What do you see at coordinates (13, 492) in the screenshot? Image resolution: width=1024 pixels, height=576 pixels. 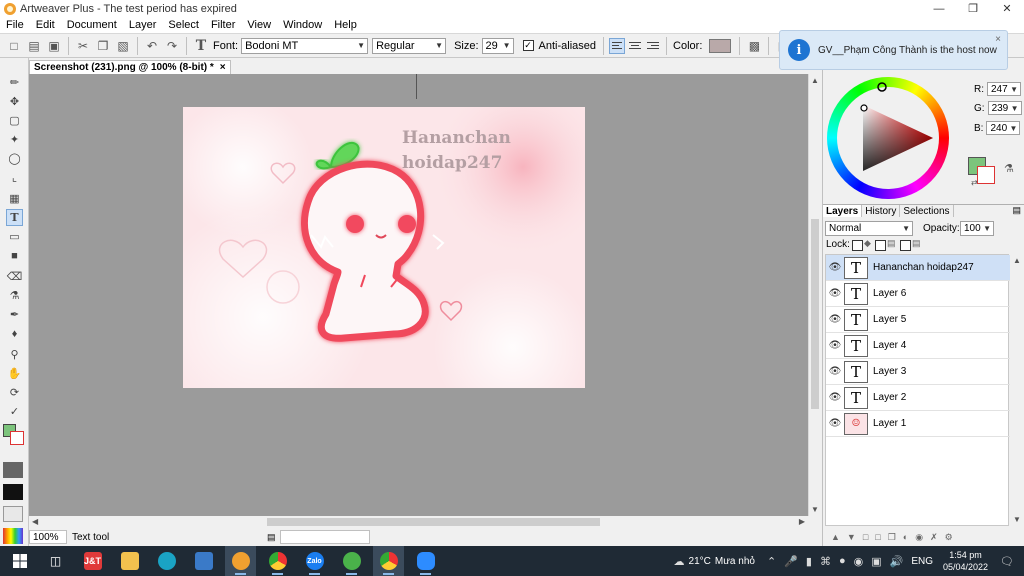 I see `texture-preset-swatch` at bounding box center [13, 492].